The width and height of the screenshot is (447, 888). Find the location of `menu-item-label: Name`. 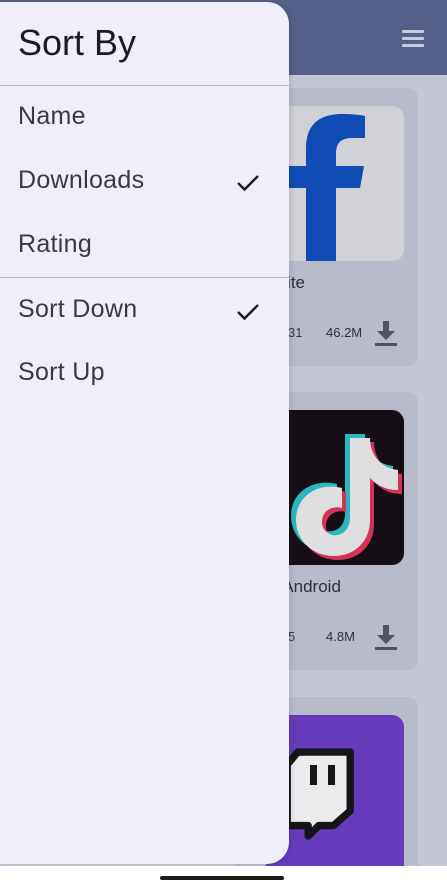

menu-item-label: Name is located at coordinates (52, 116).